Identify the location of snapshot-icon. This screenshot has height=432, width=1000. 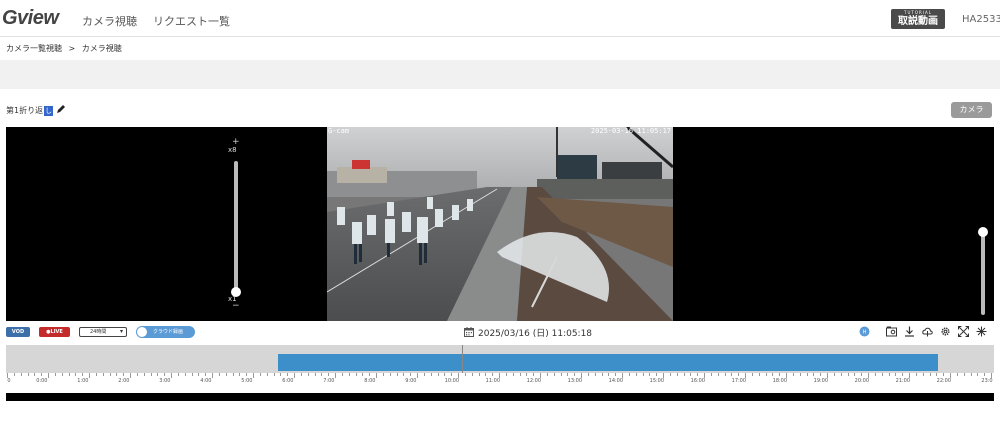
(891, 331).